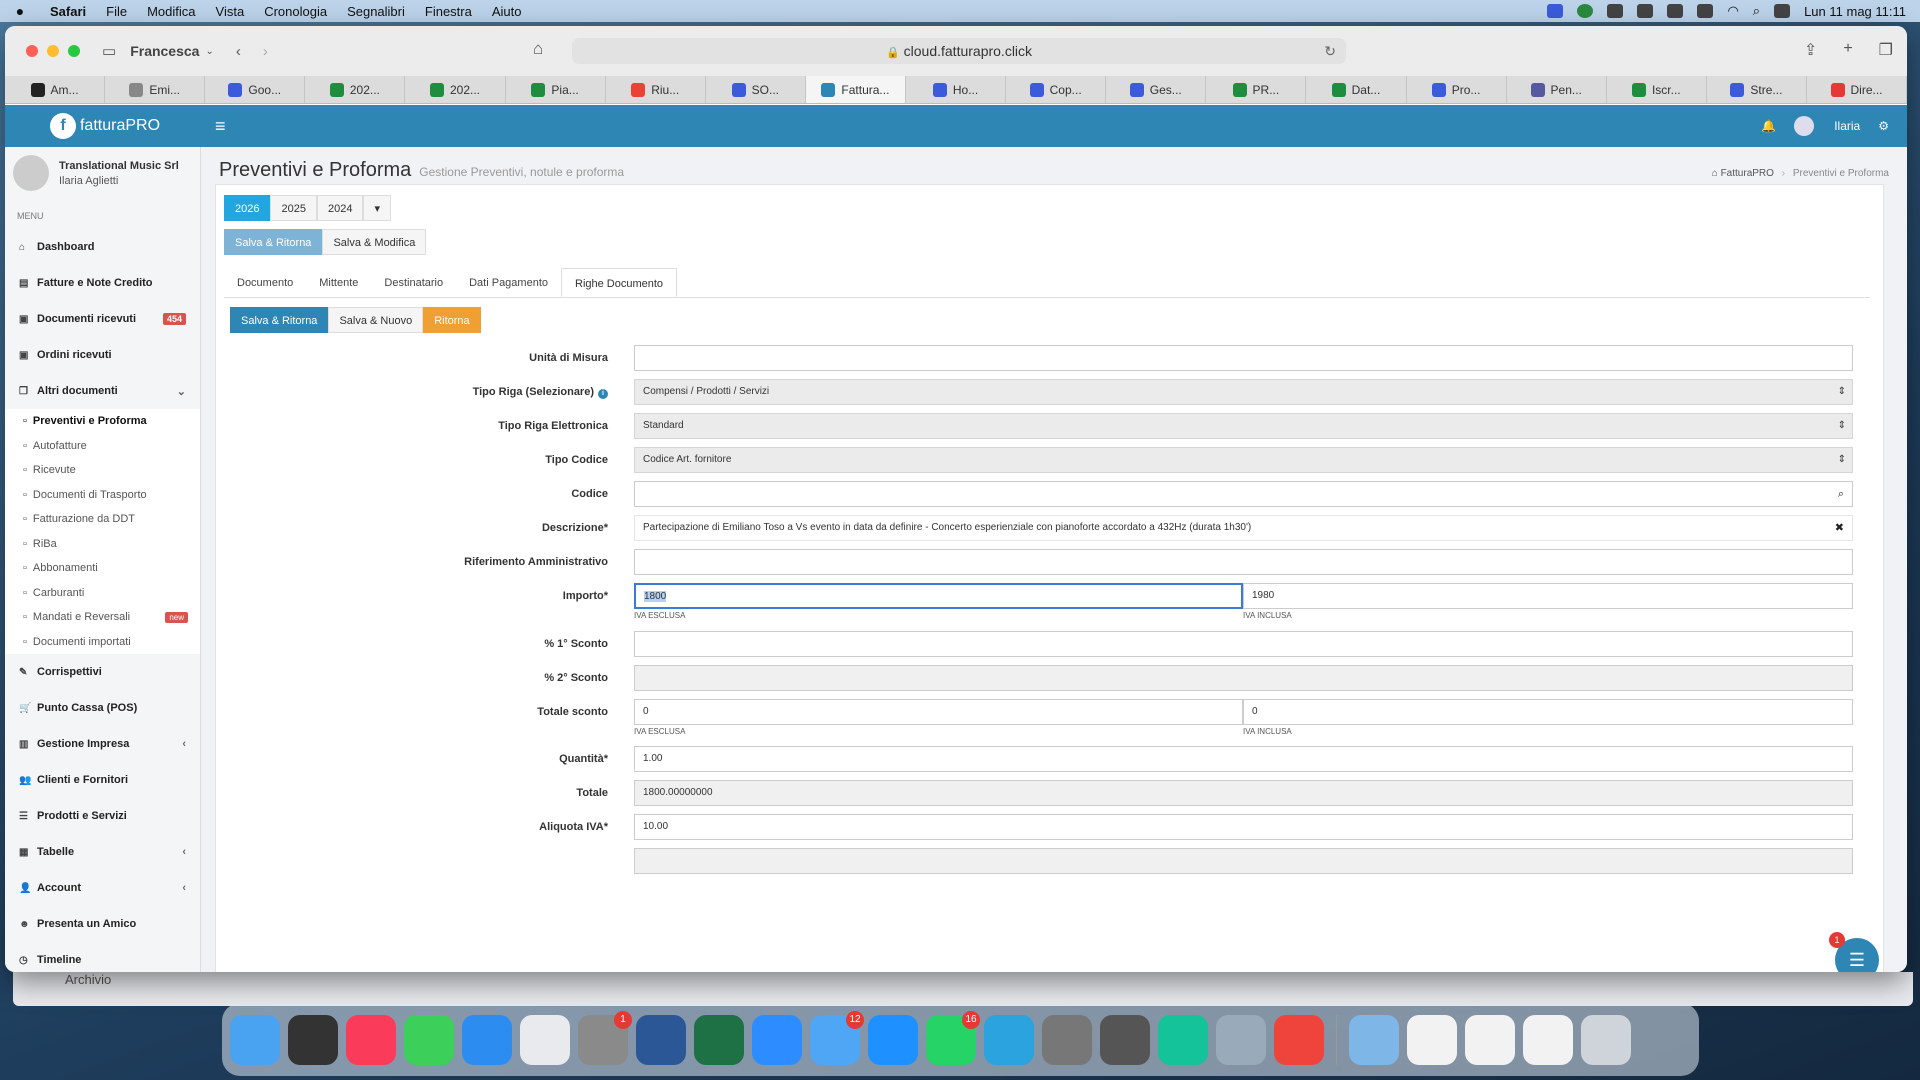 The height and width of the screenshot is (1080, 1920). What do you see at coordinates (102, 957) in the screenshot?
I see `sidebar-item: ◷ Timeline` at bounding box center [102, 957].